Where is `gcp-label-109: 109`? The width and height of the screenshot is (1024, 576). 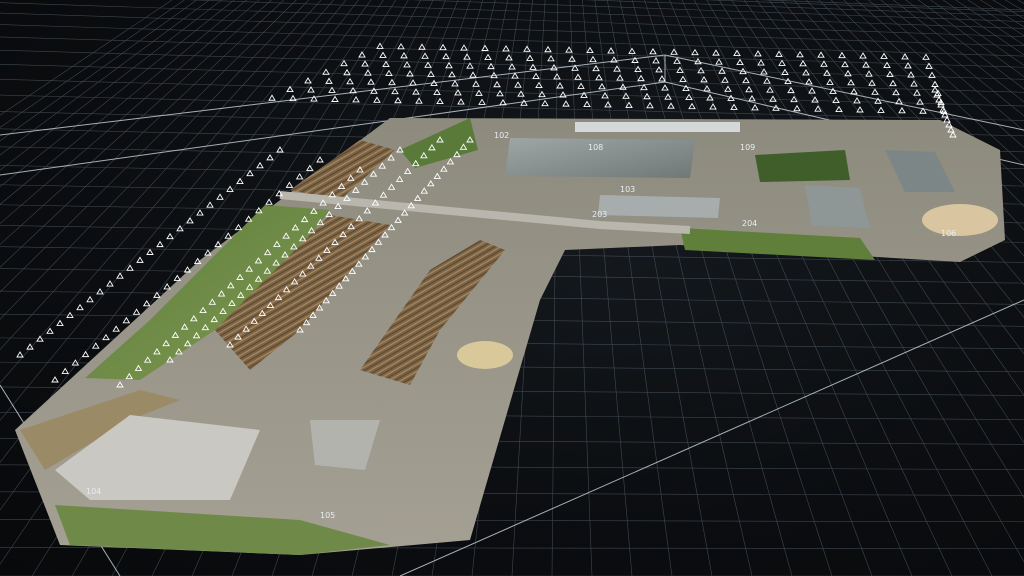 gcp-label-109: 109 is located at coordinates (747, 147).